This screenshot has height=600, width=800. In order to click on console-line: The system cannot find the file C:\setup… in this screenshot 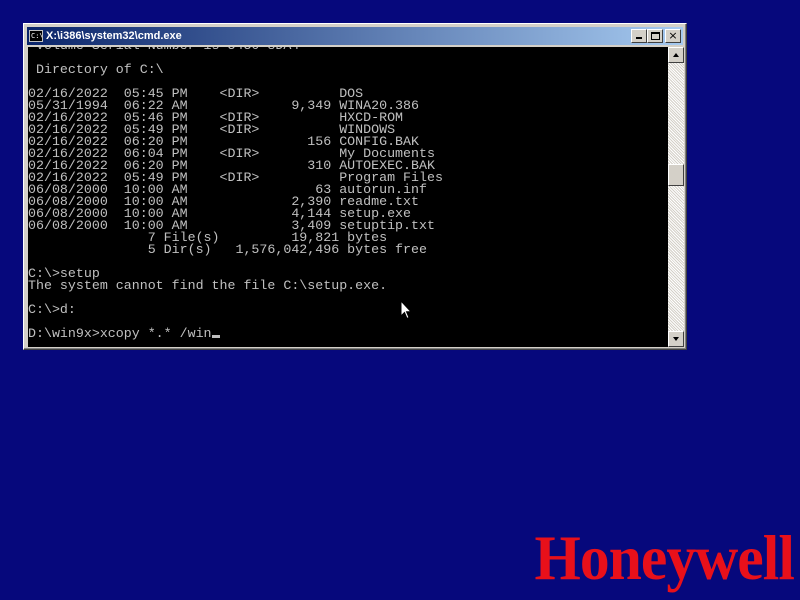, I will do `click(208, 285)`.